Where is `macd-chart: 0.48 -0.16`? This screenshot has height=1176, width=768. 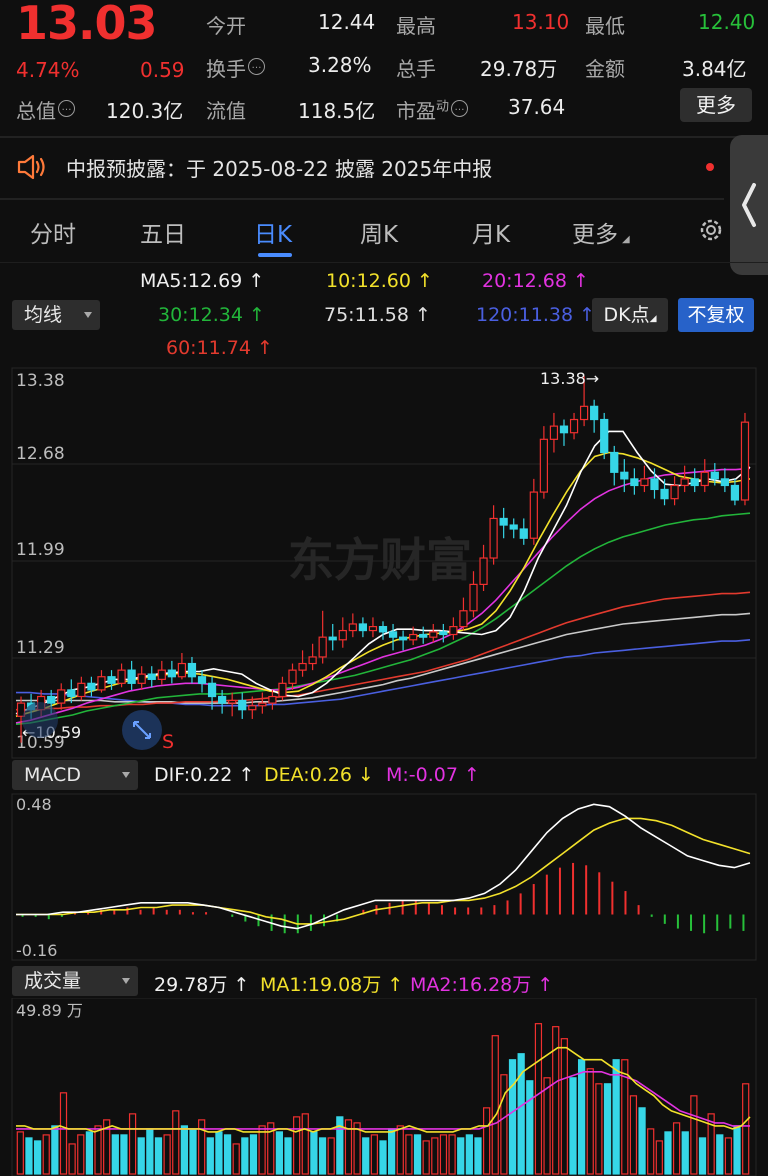 macd-chart: 0.48 -0.16 is located at coordinates (384, 877).